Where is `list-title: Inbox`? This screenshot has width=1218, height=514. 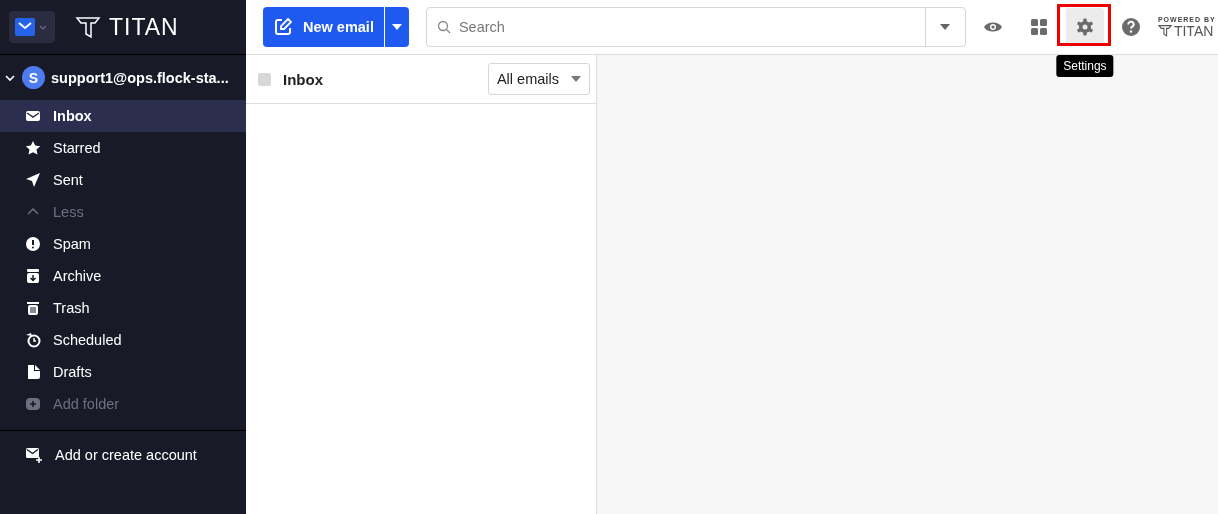
list-title: Inbox is located at coordinates (303, 79).